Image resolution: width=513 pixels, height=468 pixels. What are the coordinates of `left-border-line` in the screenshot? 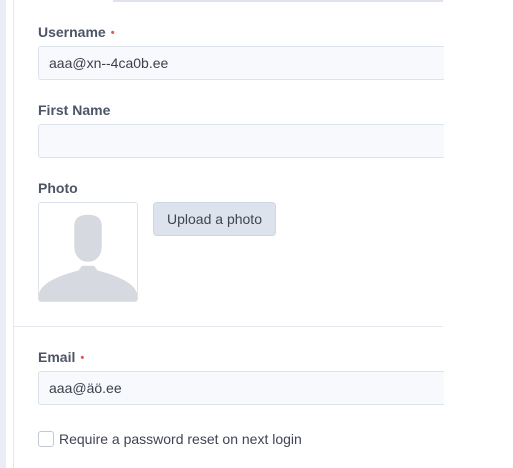 It's located at (13, 234).